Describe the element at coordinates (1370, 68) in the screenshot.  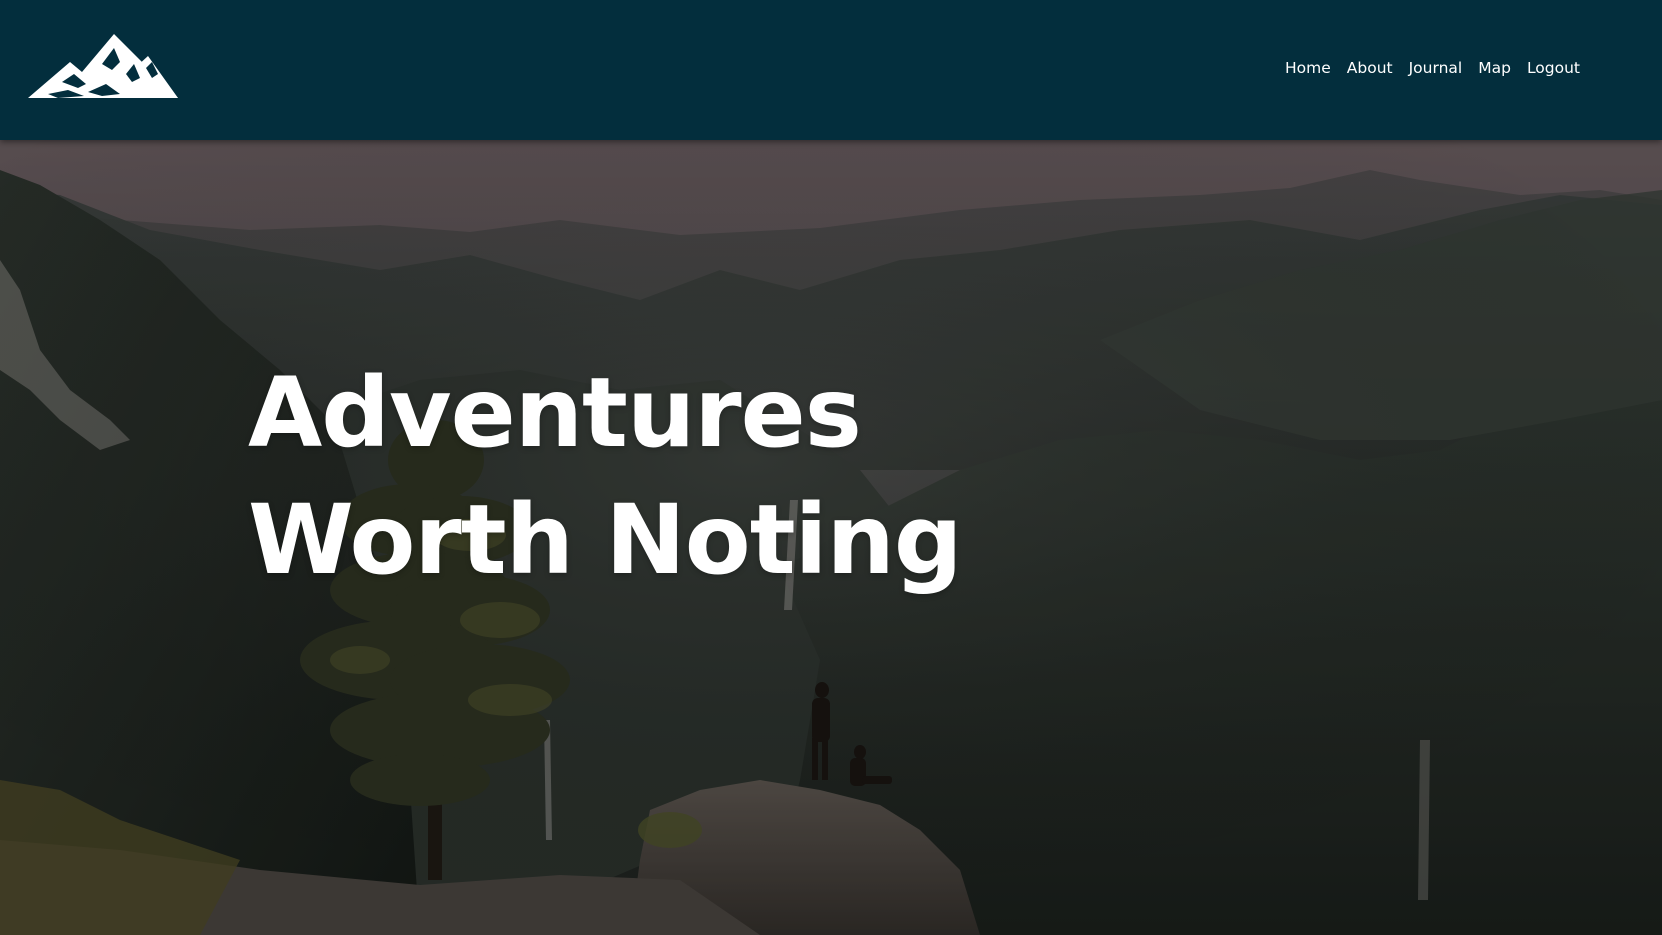
I see `nav-about-link: About` at that location.